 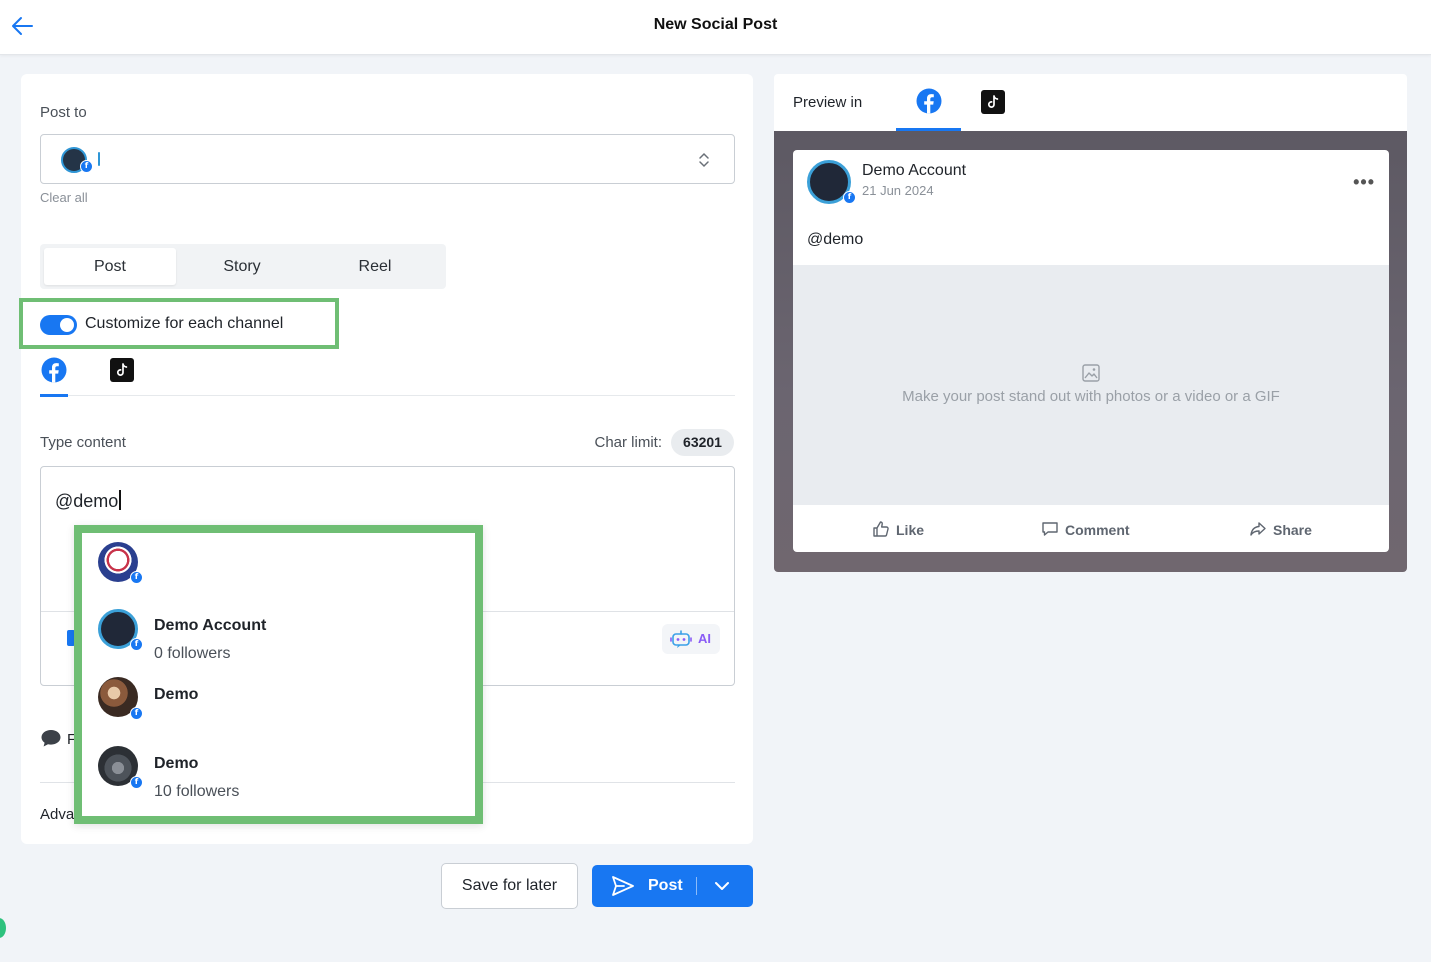 What do you see at coordinates (898, 190) in the screenshot?
I see `post-date: 21 Jun 2024` at bounding box center [898, 190].